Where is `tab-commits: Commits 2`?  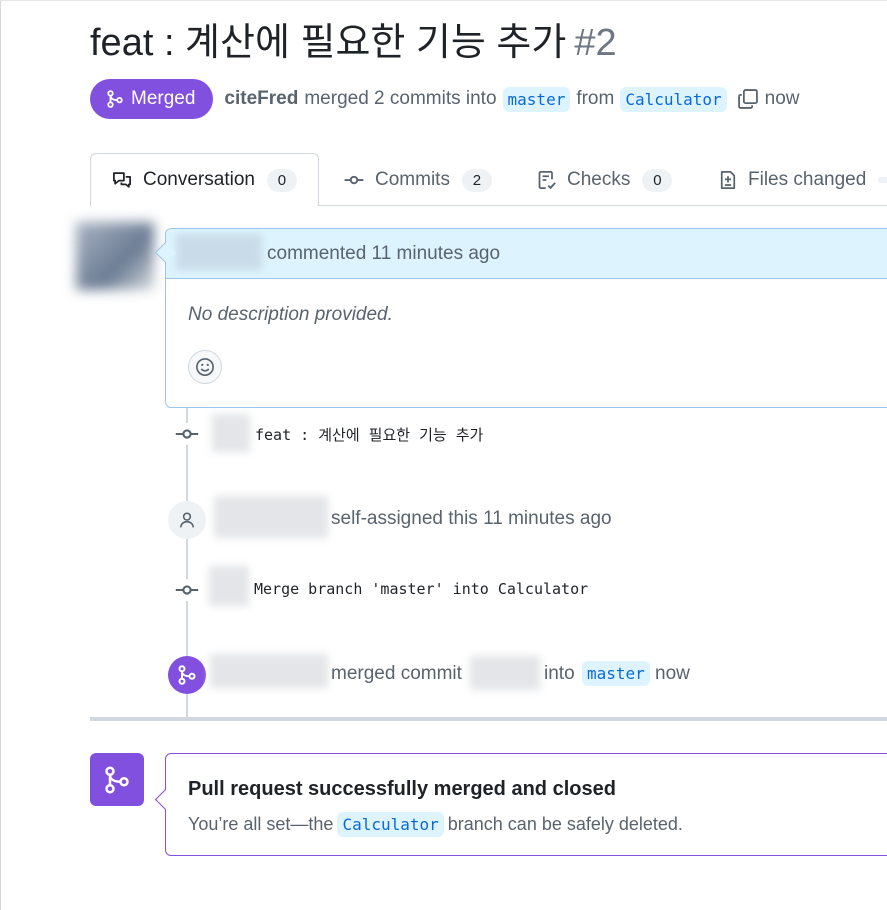 tab-commits: Commits 2 is located at coordinates (417, 180).